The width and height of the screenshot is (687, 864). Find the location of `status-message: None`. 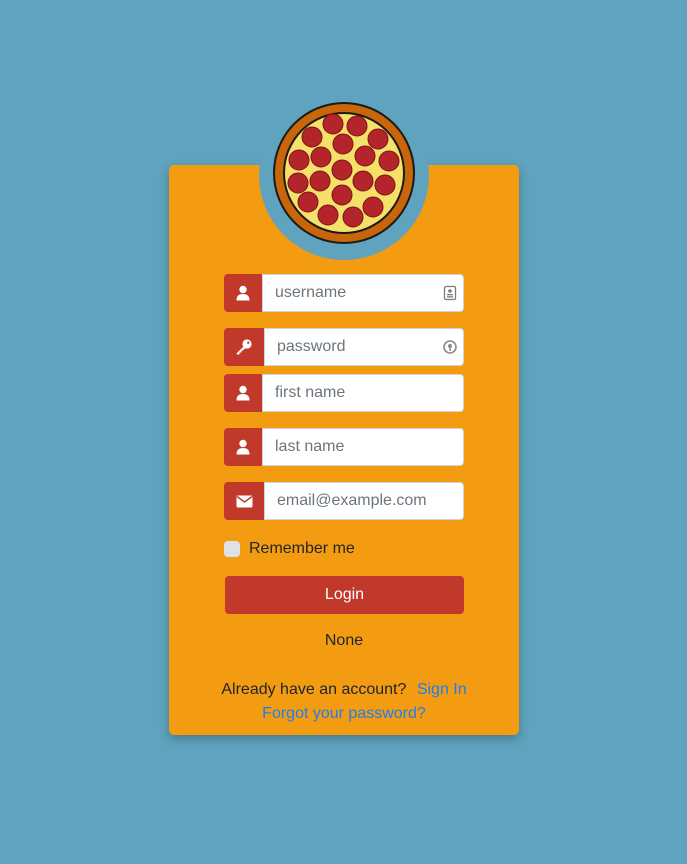

status-message: None is located at coordinates (344, 640).